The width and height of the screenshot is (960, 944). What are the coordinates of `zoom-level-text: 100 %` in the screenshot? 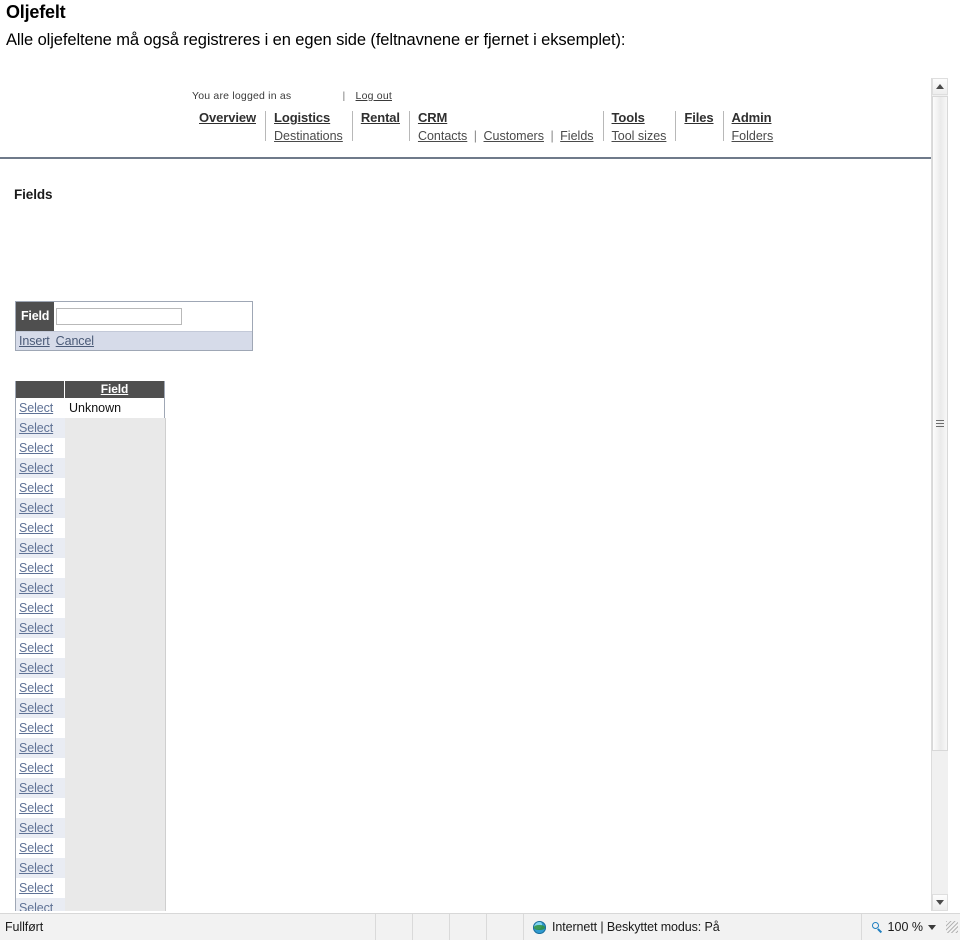 It's located at (905, 927).